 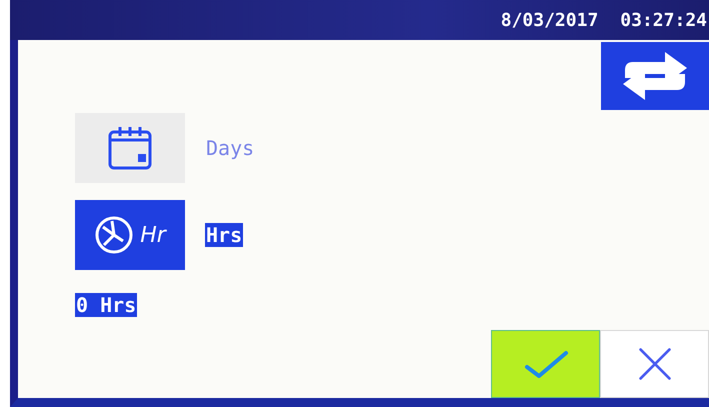 I want to click on days-button, so click(x=130, y=148).